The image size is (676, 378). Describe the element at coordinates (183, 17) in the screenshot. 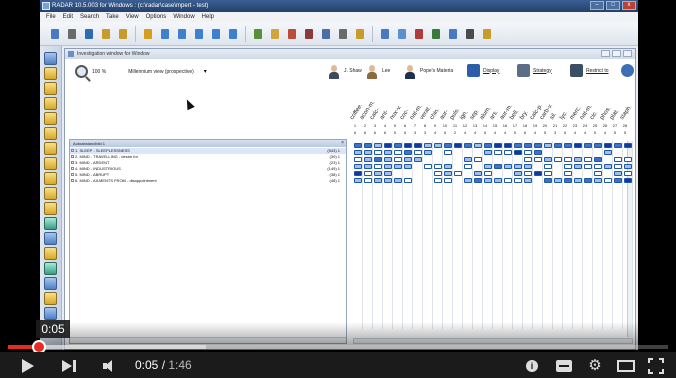

I see `menu-item-window: Window` at that location.